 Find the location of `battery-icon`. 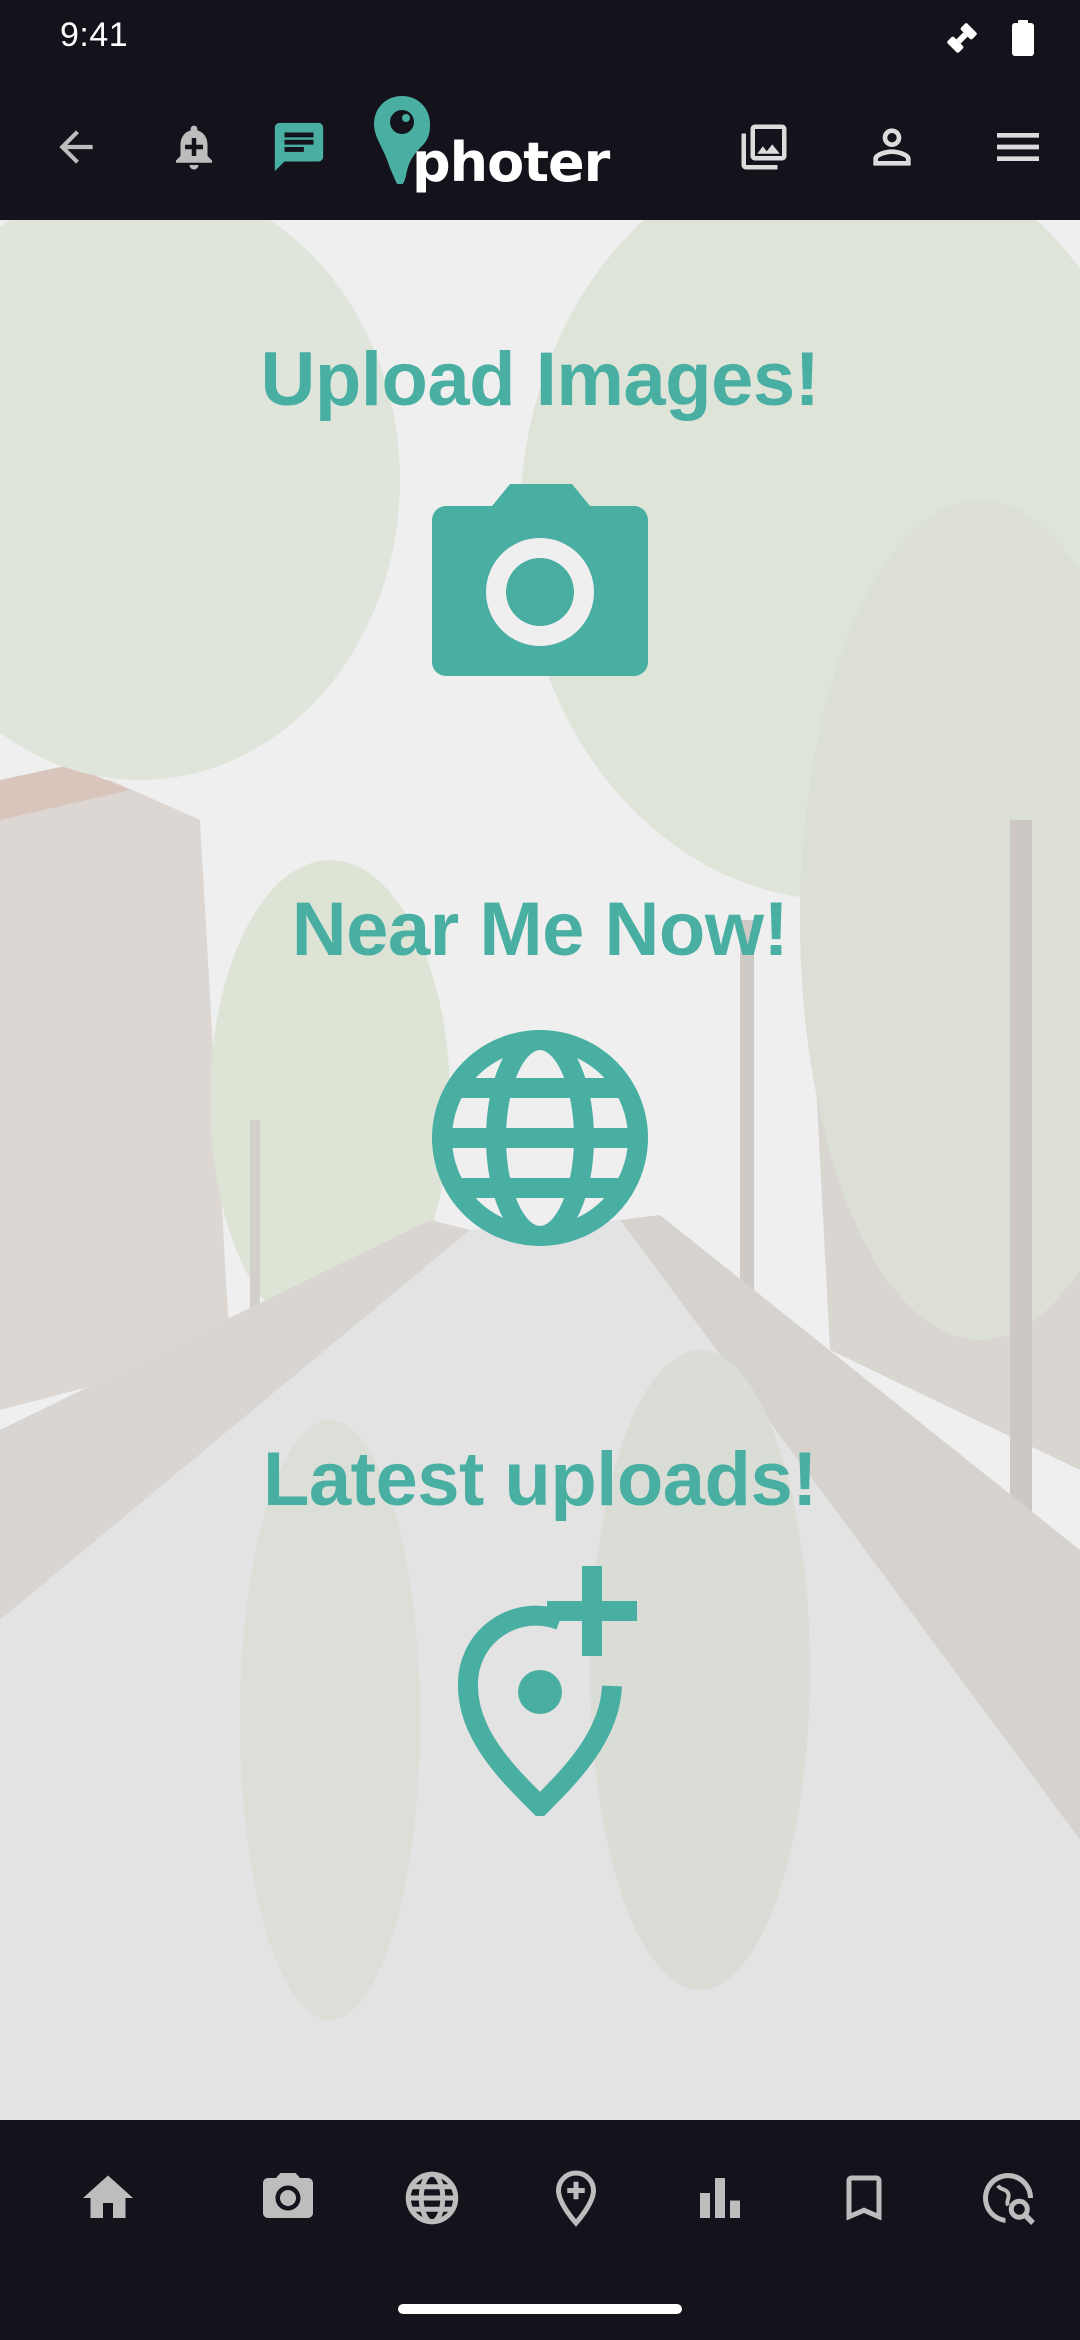

battery-icon is located at coordinates (1023, 38).